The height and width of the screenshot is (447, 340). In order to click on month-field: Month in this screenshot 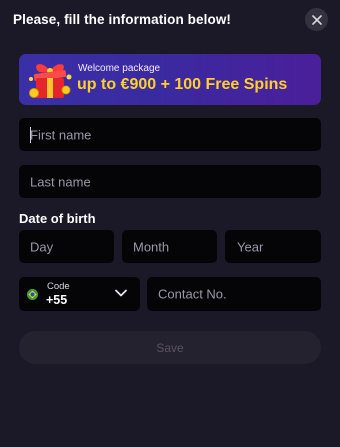, I will do `click(169, 246)`.